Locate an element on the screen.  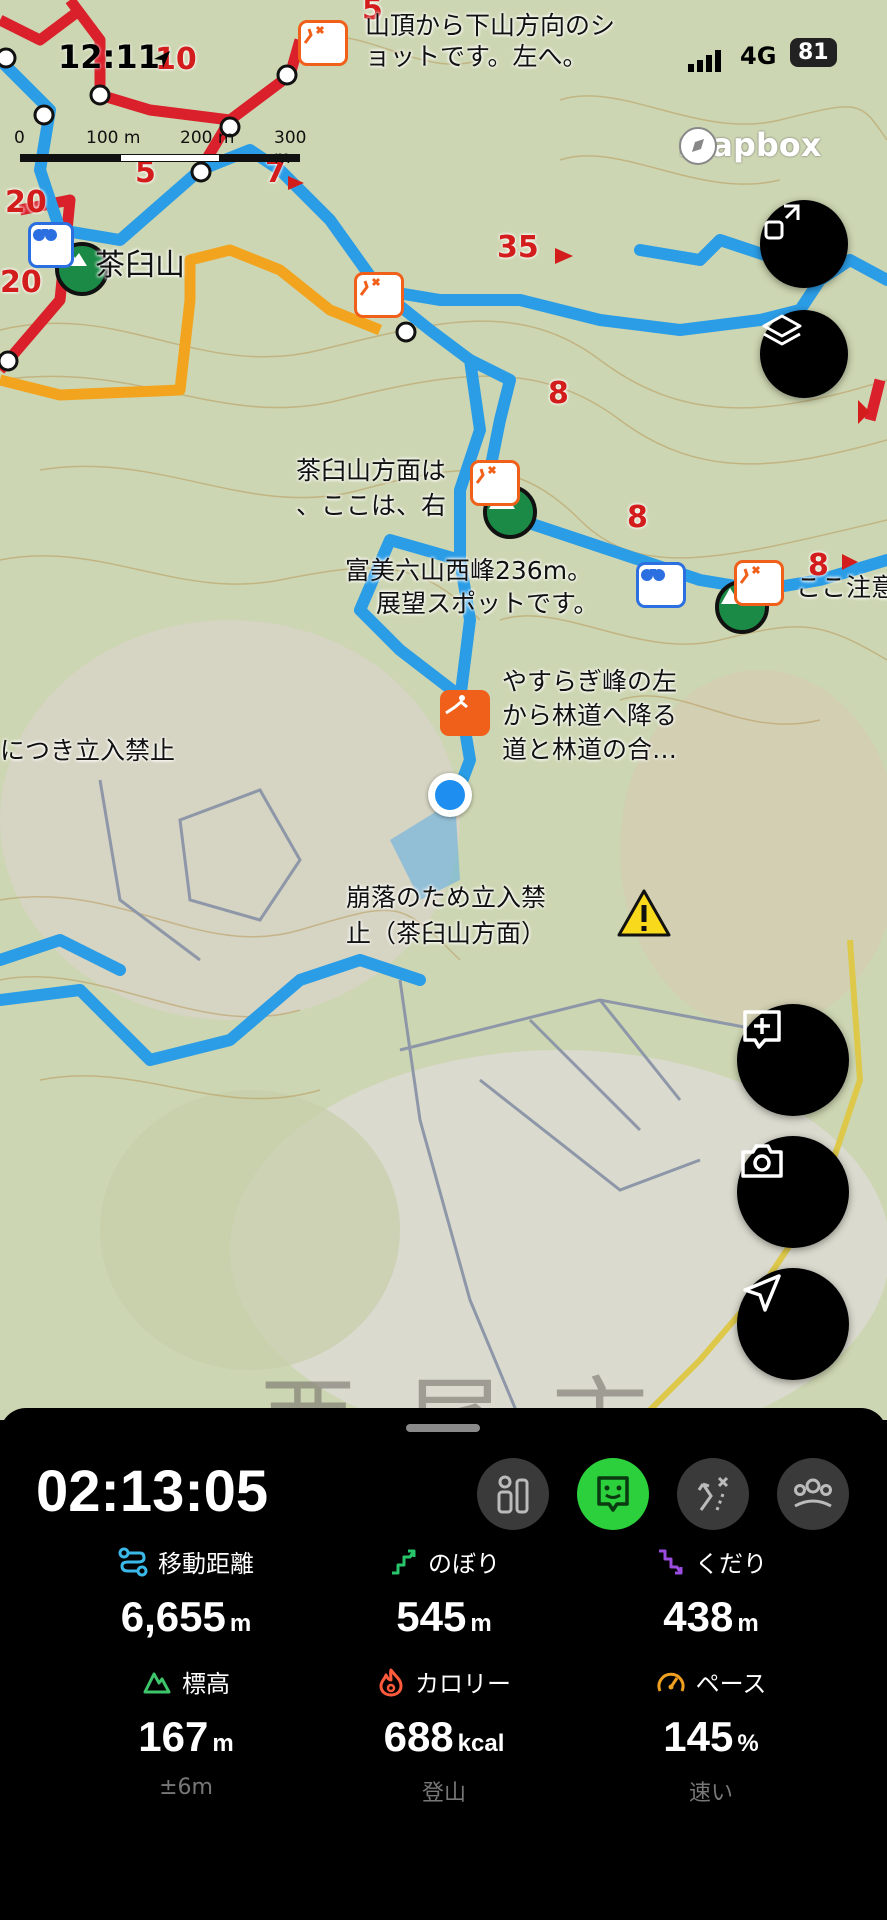
stat-sub: ±6m is located at coordinates (186, 1787).